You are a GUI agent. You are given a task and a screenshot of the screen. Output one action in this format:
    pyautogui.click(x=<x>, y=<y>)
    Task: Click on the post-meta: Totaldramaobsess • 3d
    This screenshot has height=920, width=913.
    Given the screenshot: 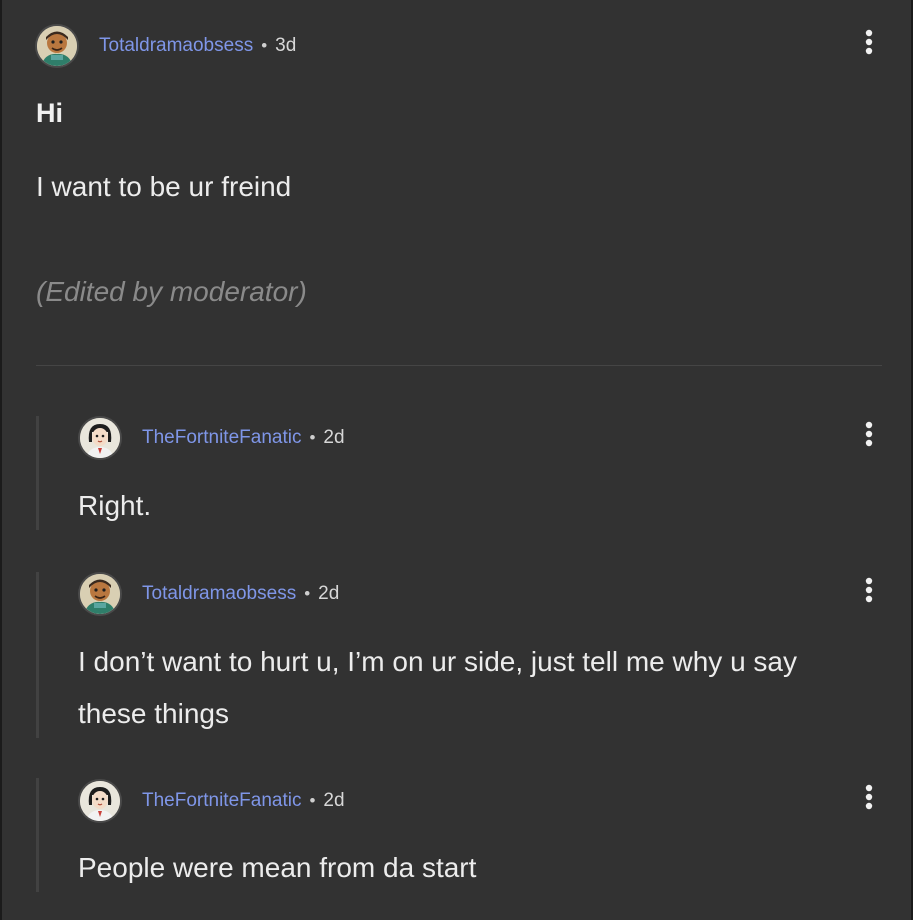 What is the action you would take?
    pyautogui.click(x=197, y=46)
    